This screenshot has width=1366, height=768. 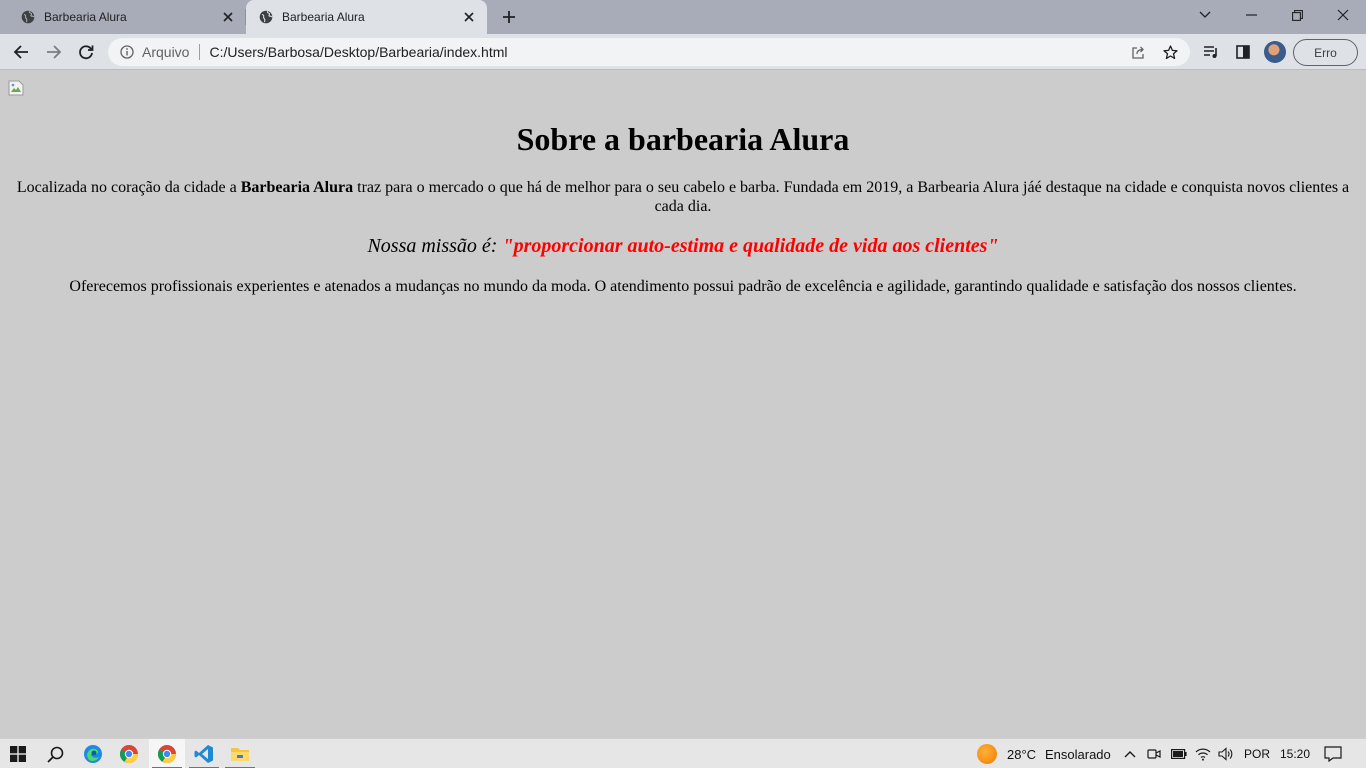 I want to click on forward-button, so click(x=54, y=52).